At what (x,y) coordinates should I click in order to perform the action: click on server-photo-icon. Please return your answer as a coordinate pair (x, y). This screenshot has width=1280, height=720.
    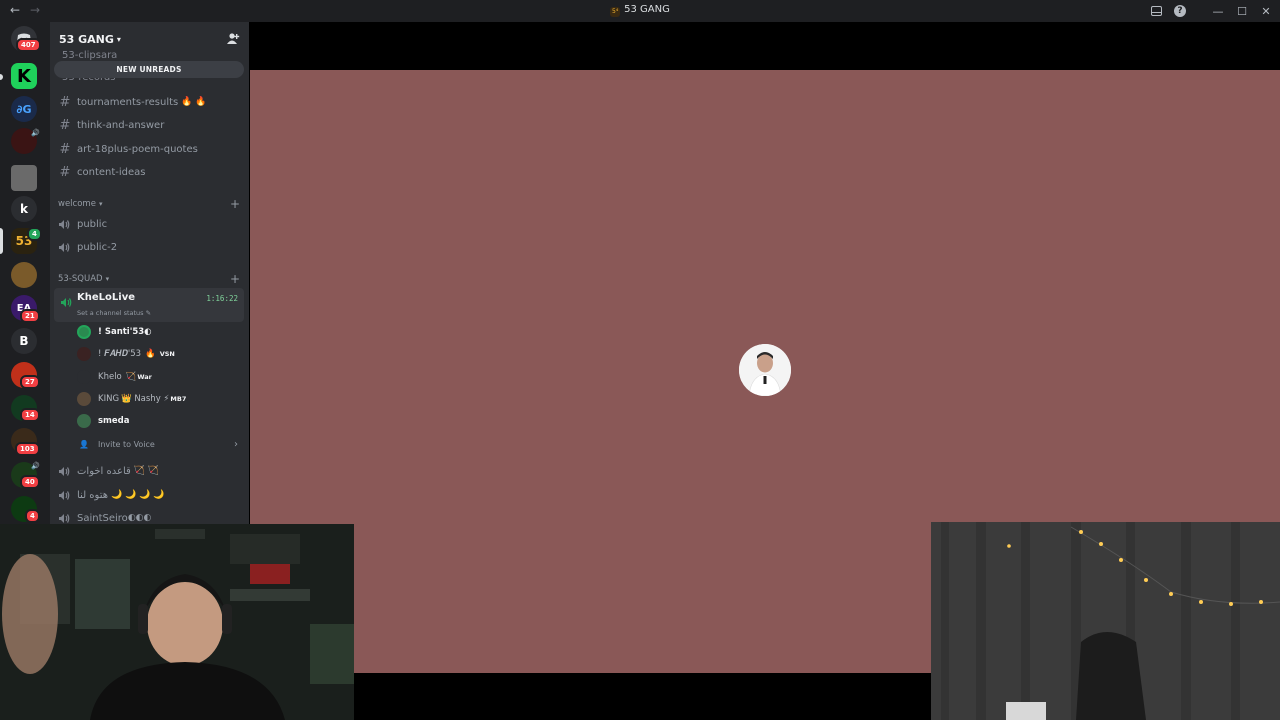
    Looking at the image, I should click on (24, 178).